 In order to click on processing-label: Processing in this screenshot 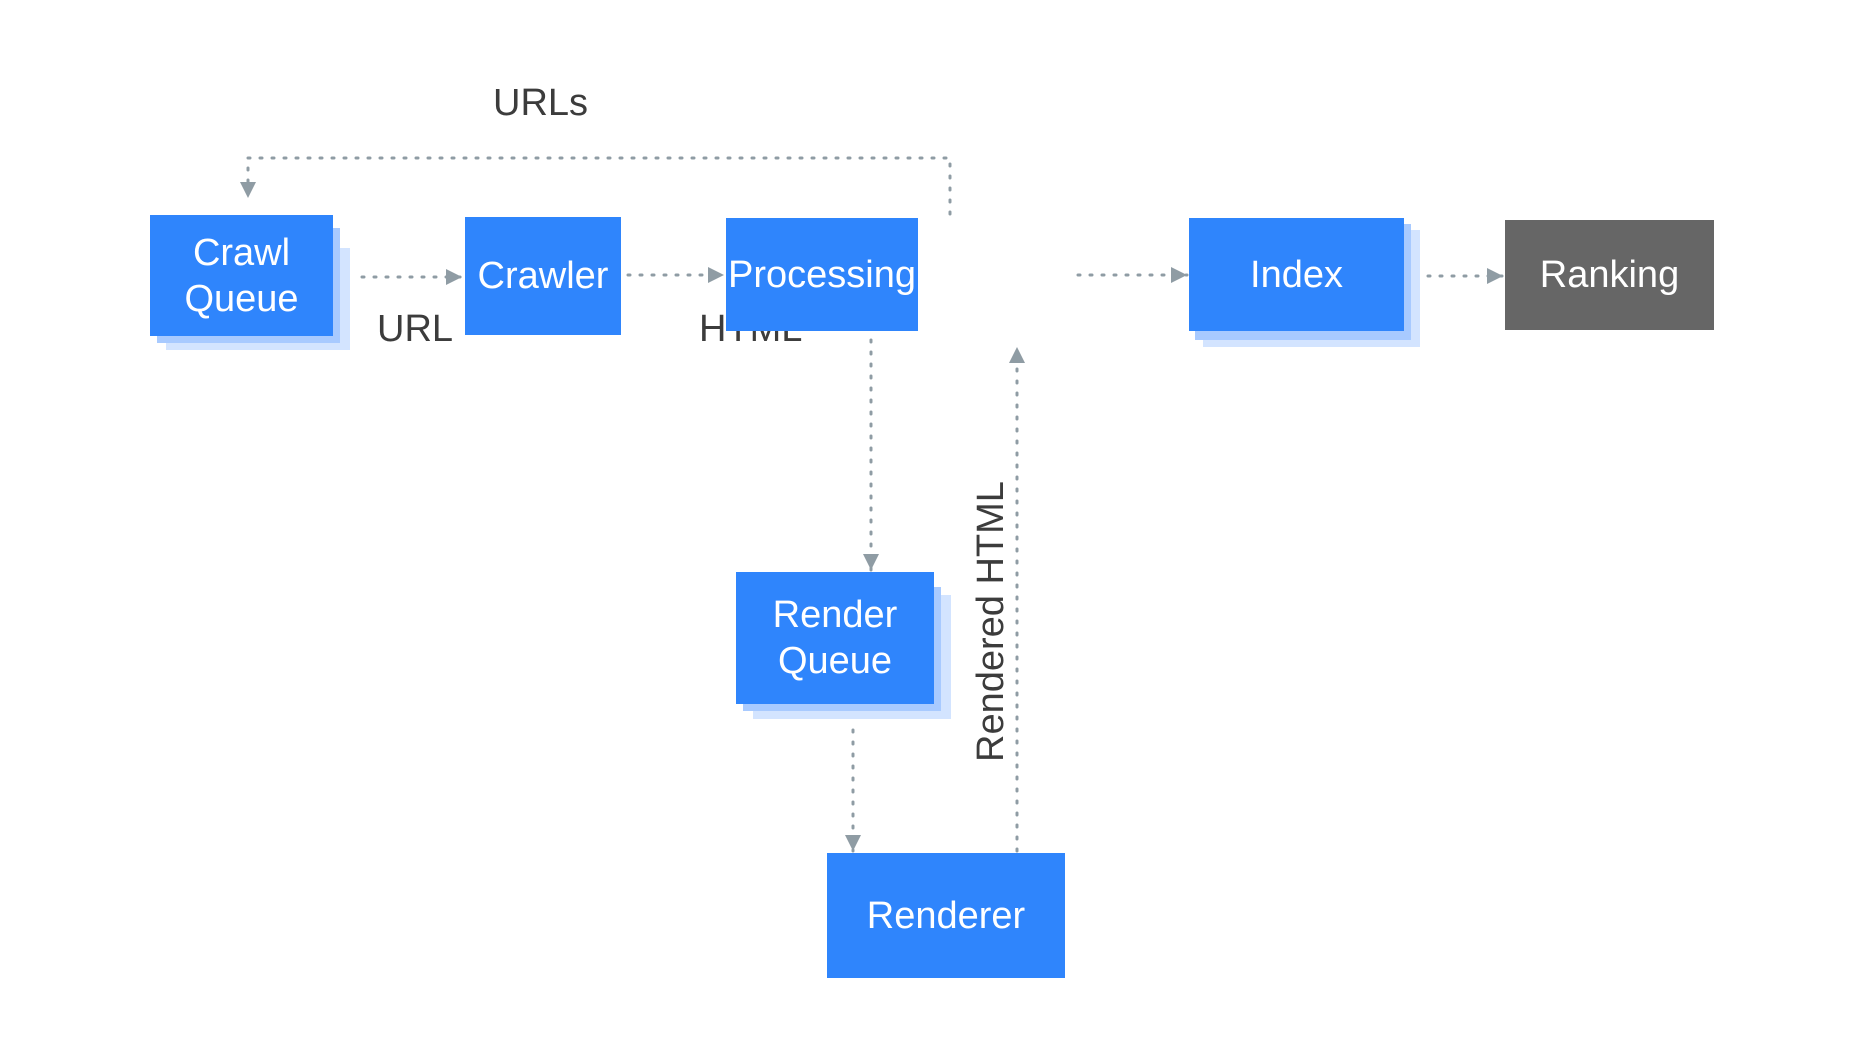, I will do `click(822, 274)`.